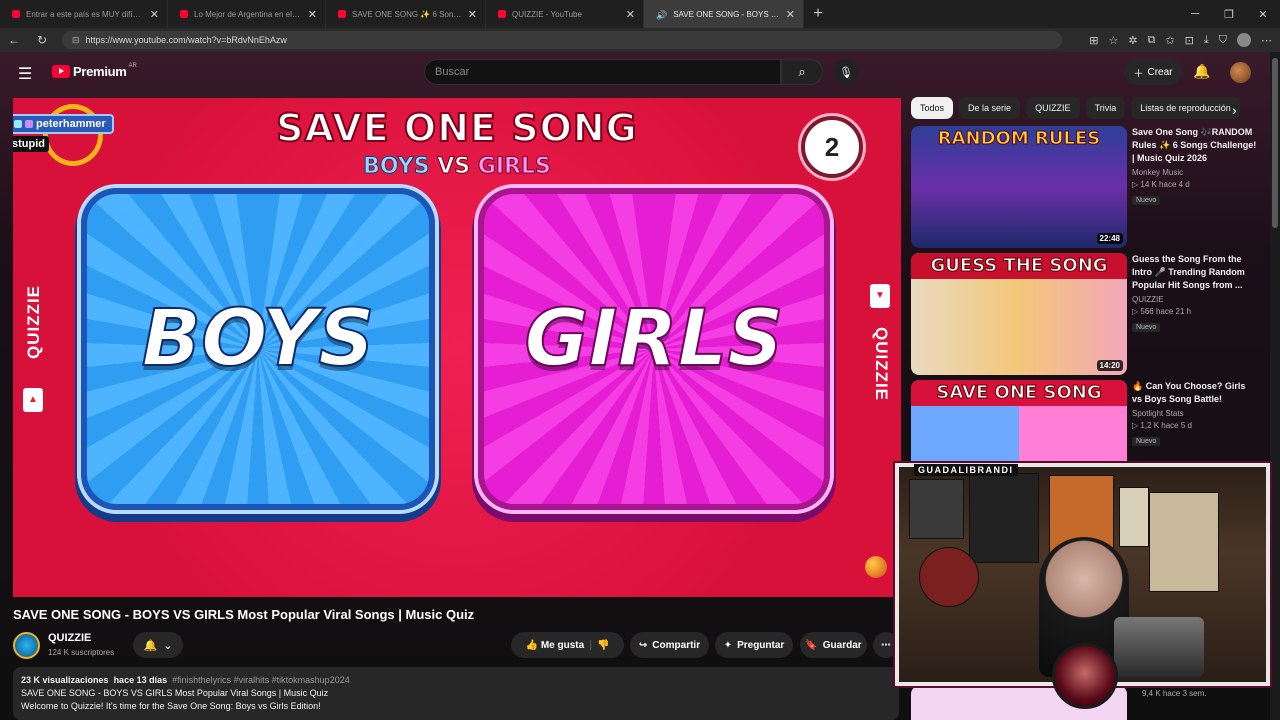 The height and width of the screenshot is (720, 1280). Describe the element at coordinates (158, 645) in the screenshot. I see `subscription-bell-button: 🔔 ⌄` at that location.